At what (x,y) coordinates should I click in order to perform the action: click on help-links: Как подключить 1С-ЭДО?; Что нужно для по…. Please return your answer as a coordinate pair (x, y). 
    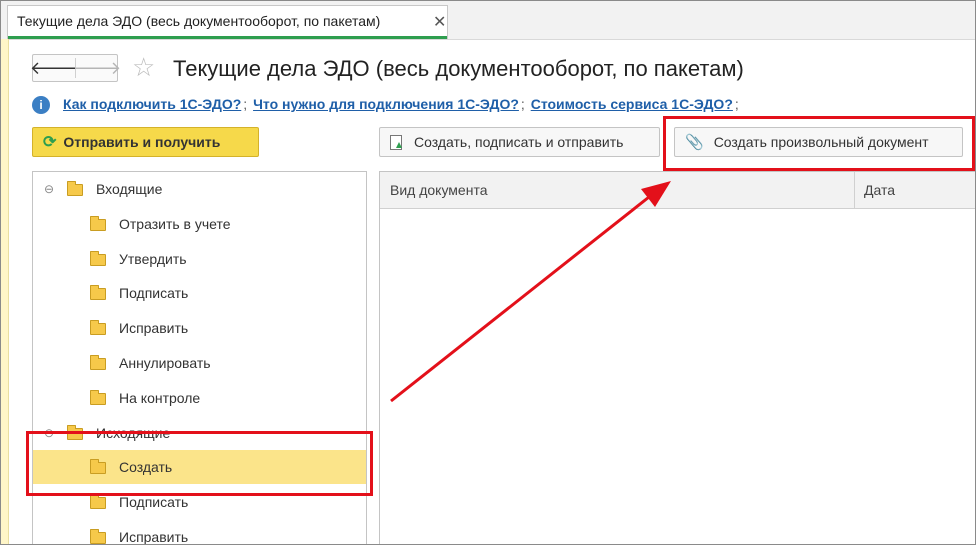
    Looking at the image, I should click on (402, 104).